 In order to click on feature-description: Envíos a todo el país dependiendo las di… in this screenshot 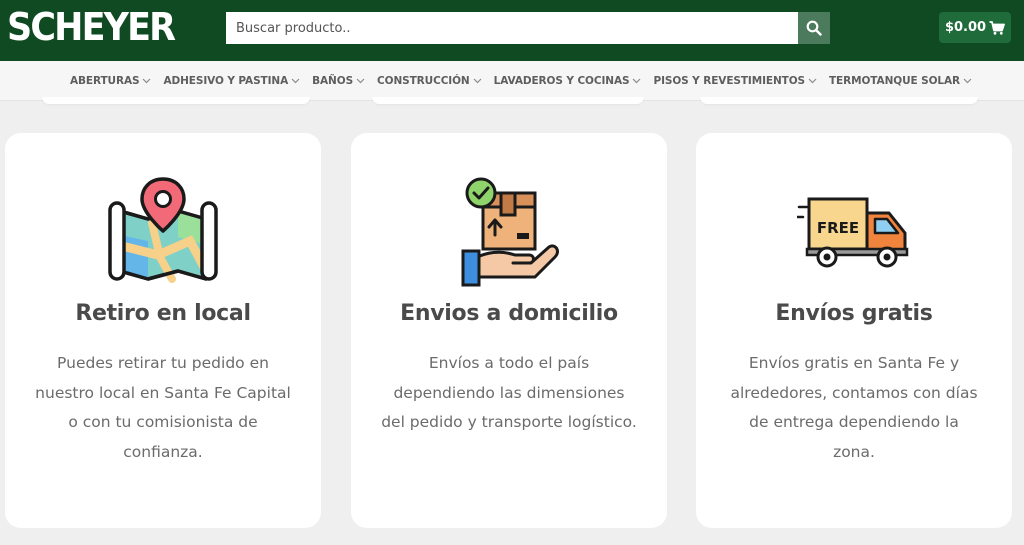, I will do `click(509, 392)`.